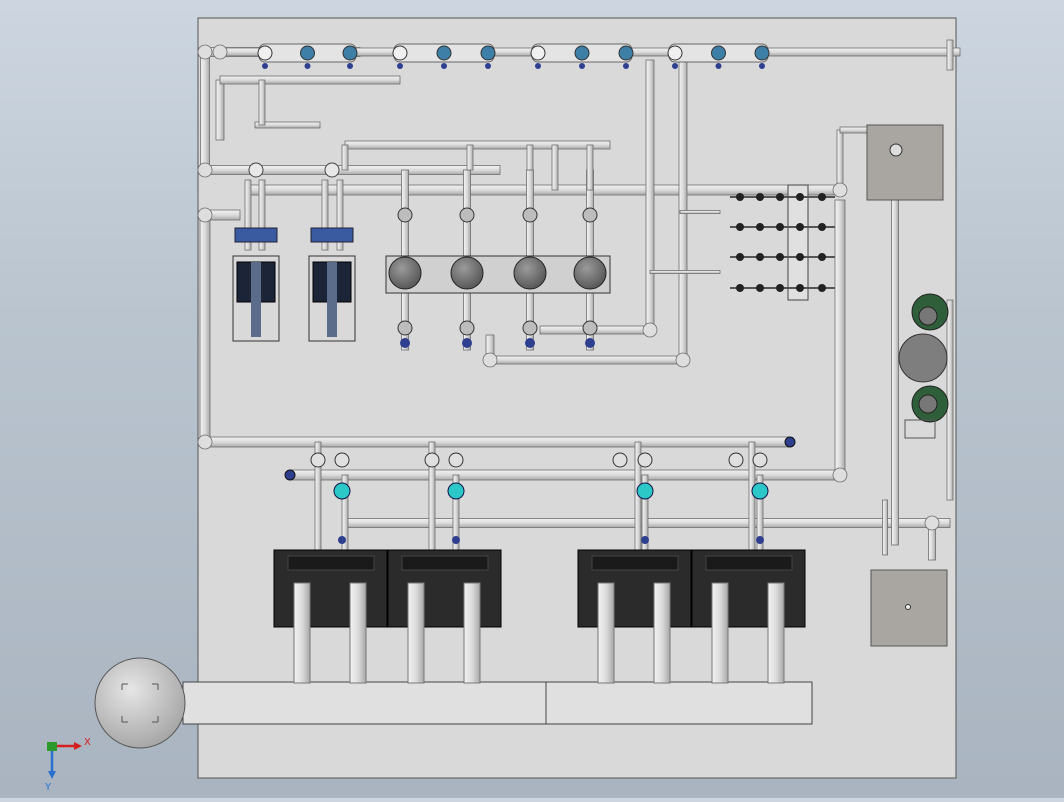 The width and height of the screenshot is (1064, 802). What do you see at coordinates (606, 633) in the screenshot?
I see `tank-outlet-pipe` at bounding box center [606, 633].